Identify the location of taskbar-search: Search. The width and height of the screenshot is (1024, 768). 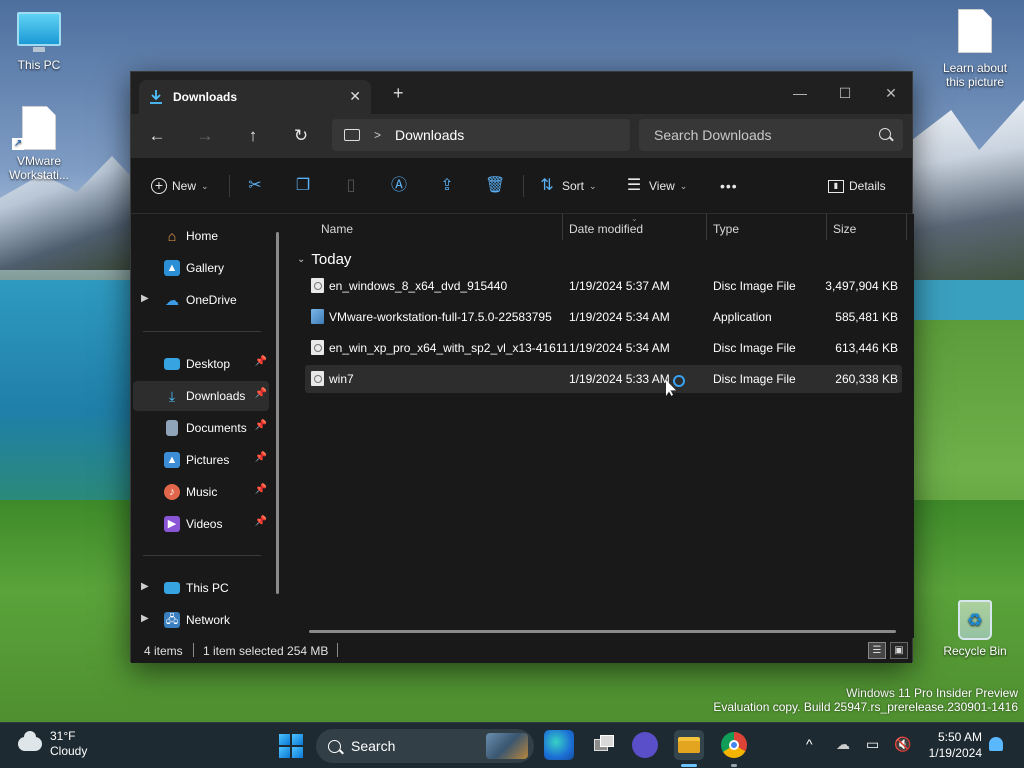
(425, 746).